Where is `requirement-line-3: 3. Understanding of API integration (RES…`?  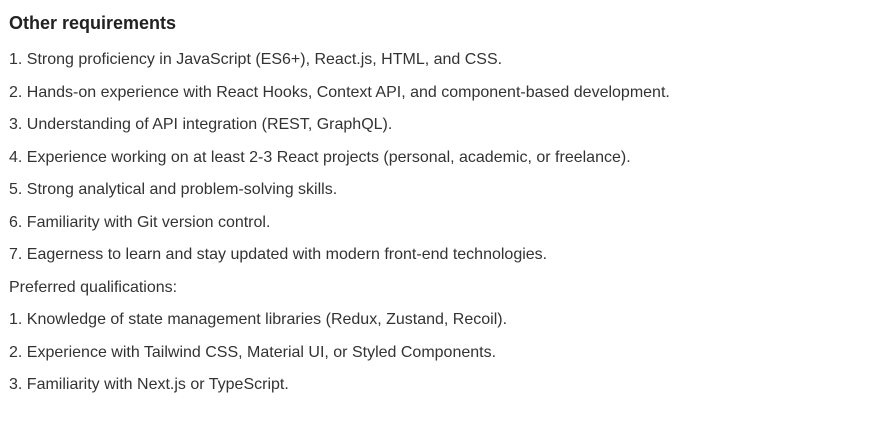
requirement-line-3: 3. Understanding of API integration (RES… is located at coordinates (201, 124).